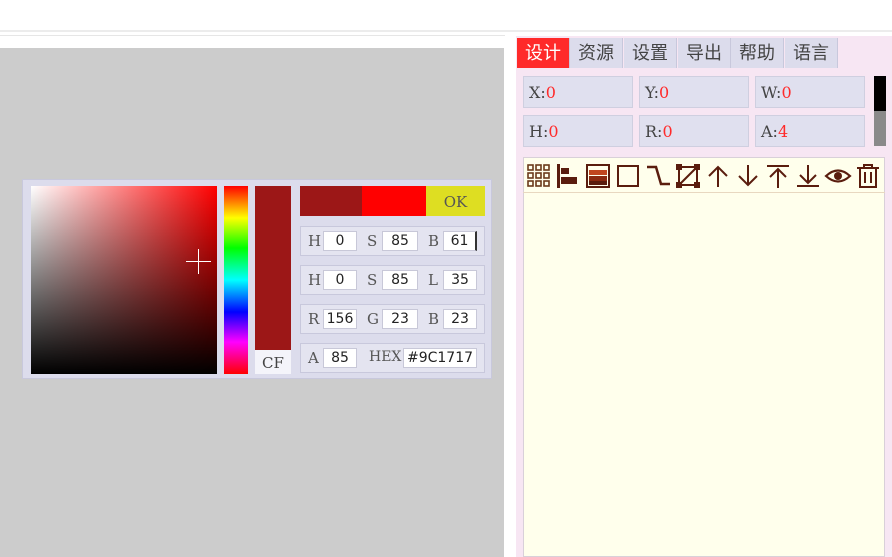 This screenshot has width=892, height=557. Describe the element at coordinates (440, 358) in the screenshot. I see `hex-input: #9C1717` at that location.